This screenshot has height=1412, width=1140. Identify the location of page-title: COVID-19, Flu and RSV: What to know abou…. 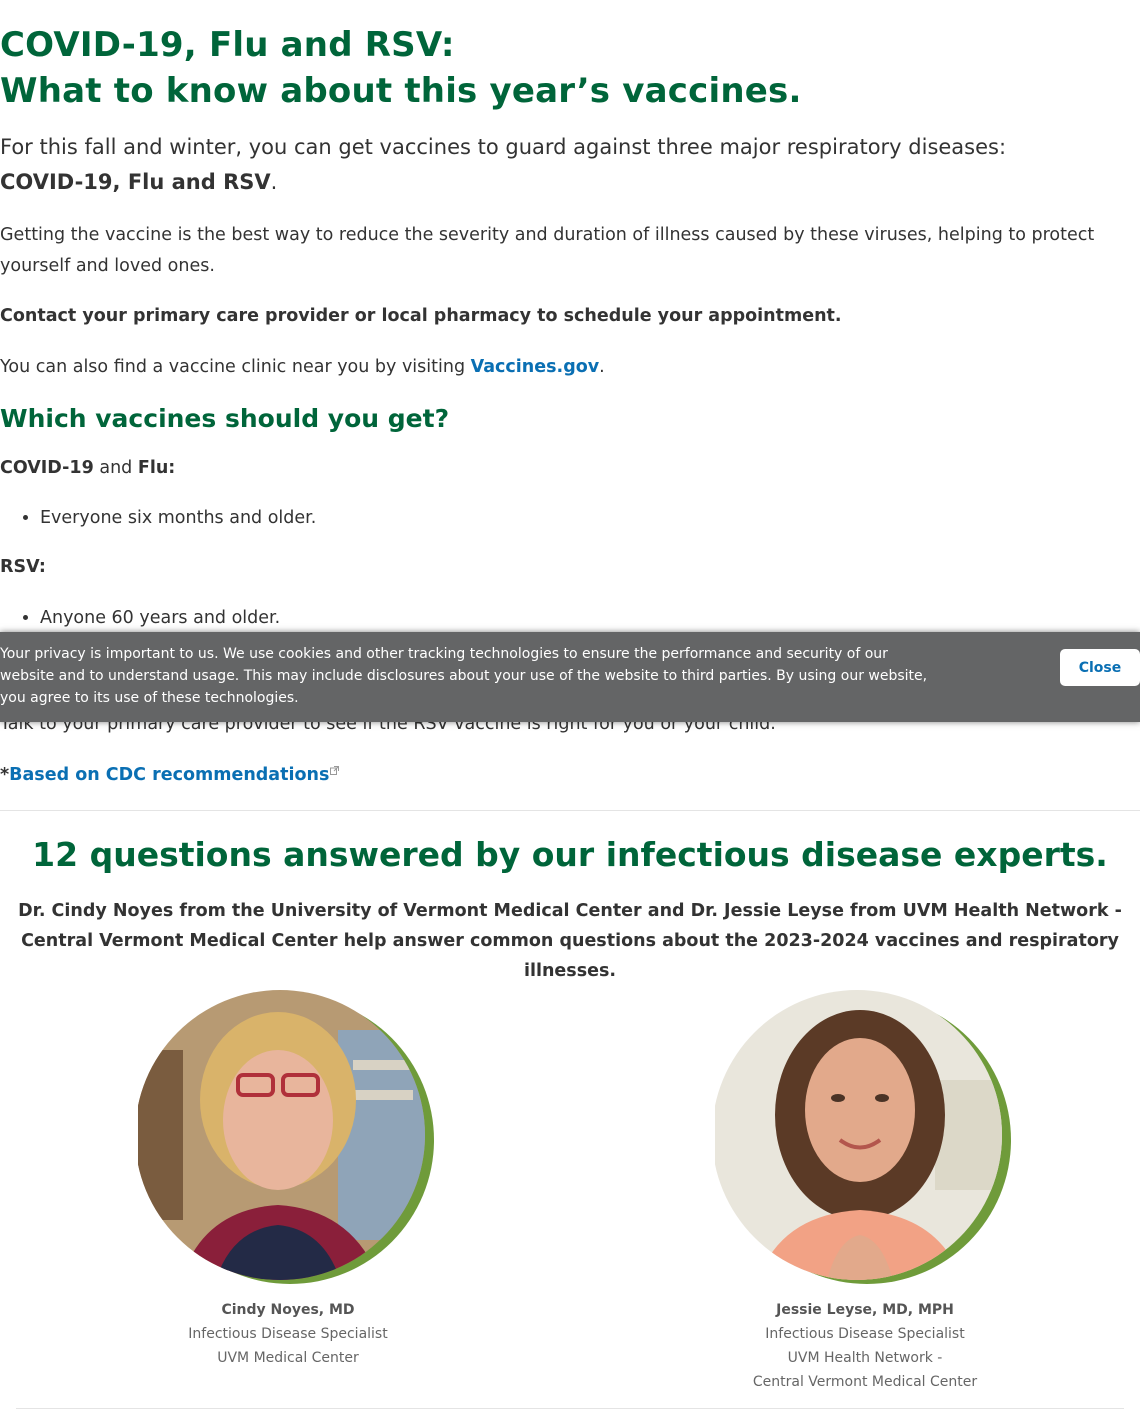
(401, 68).